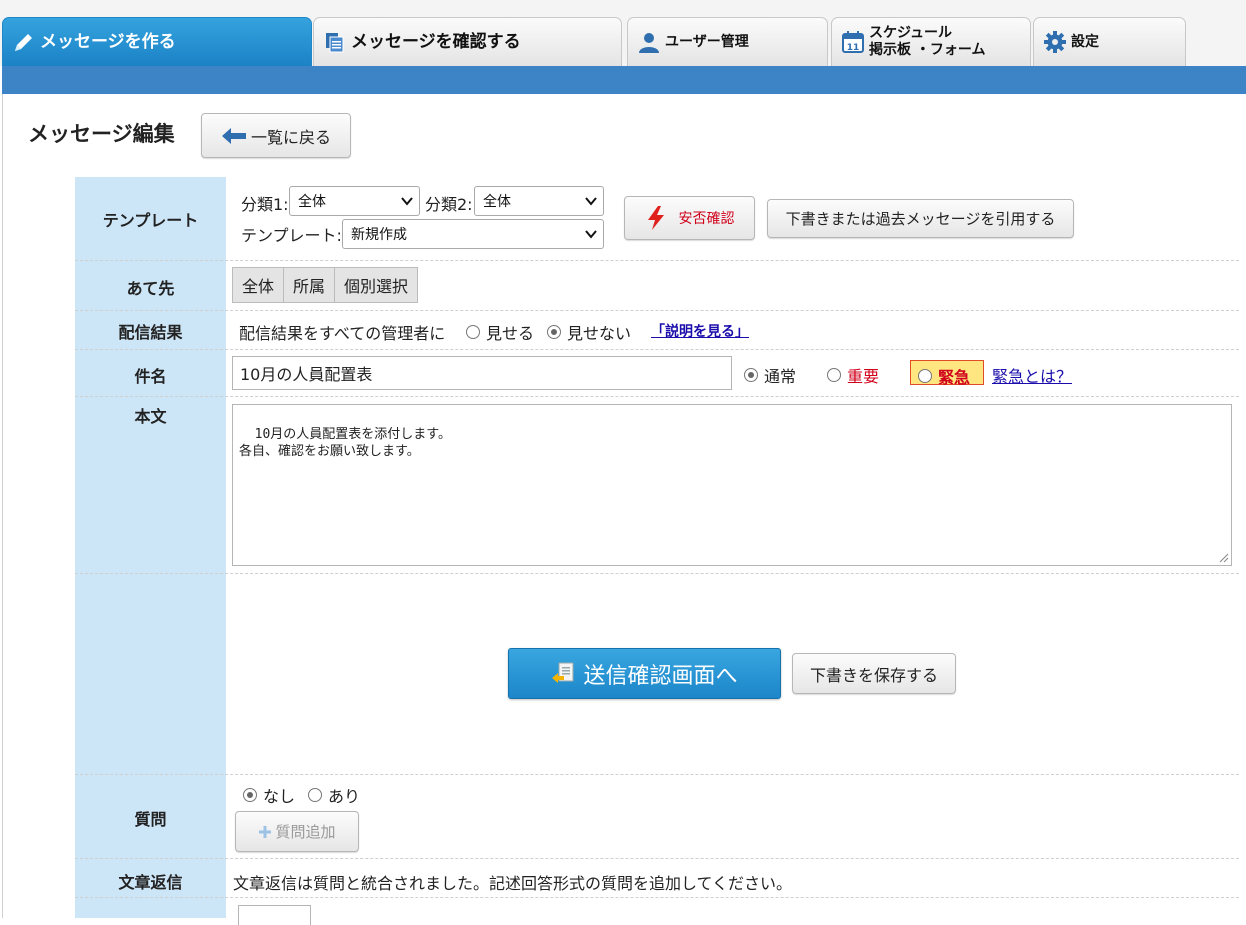 The width and height of the screenshot is (1246, 925). What do you see at coordinates (513, 883) in the screenshot?
I see `reply-info-text: 文章返信は質問と統合されました。記述回答形式の質問を追加してください。` at bounding box center [513, 883].